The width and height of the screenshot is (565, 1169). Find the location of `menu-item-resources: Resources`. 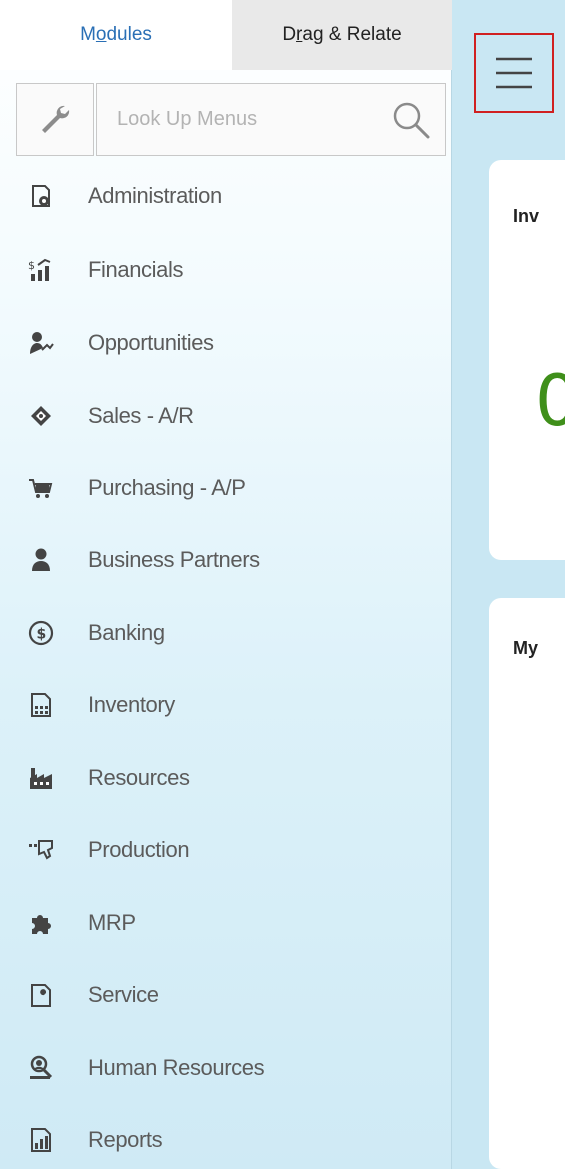

menu-item-resources: Resources is located at coordinates (226, 778).